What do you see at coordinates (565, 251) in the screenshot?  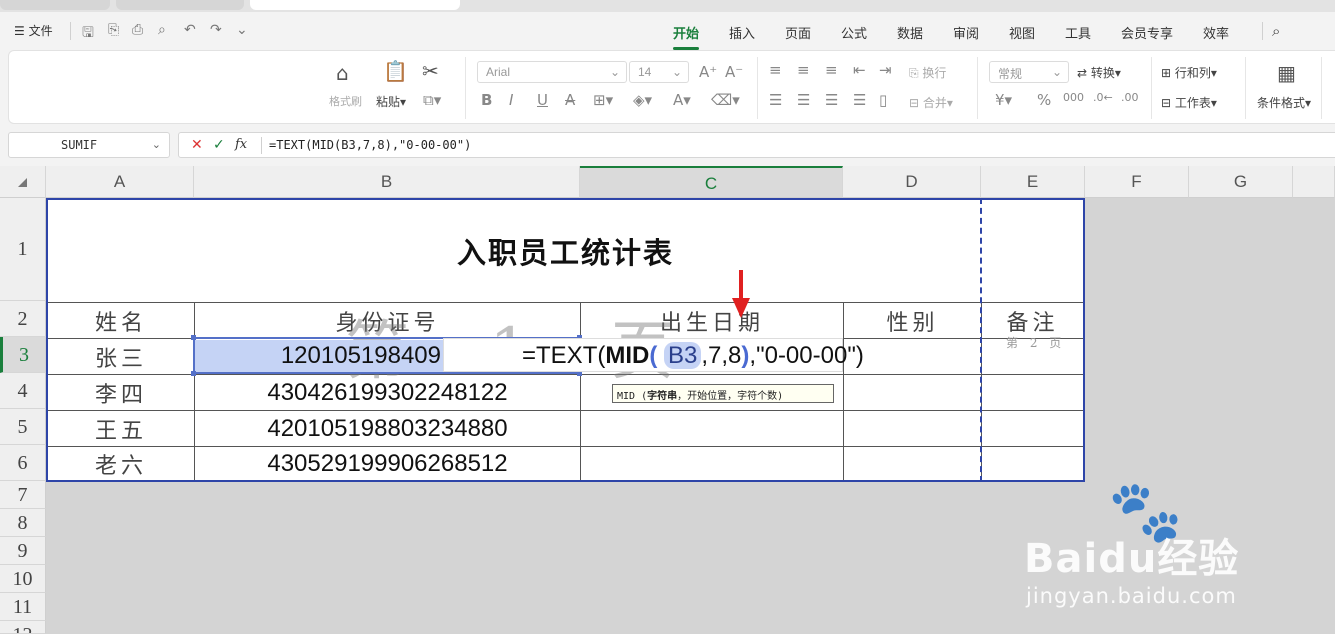 I see `table-title: 入职员工统计表` at bounding box center [565, 251].